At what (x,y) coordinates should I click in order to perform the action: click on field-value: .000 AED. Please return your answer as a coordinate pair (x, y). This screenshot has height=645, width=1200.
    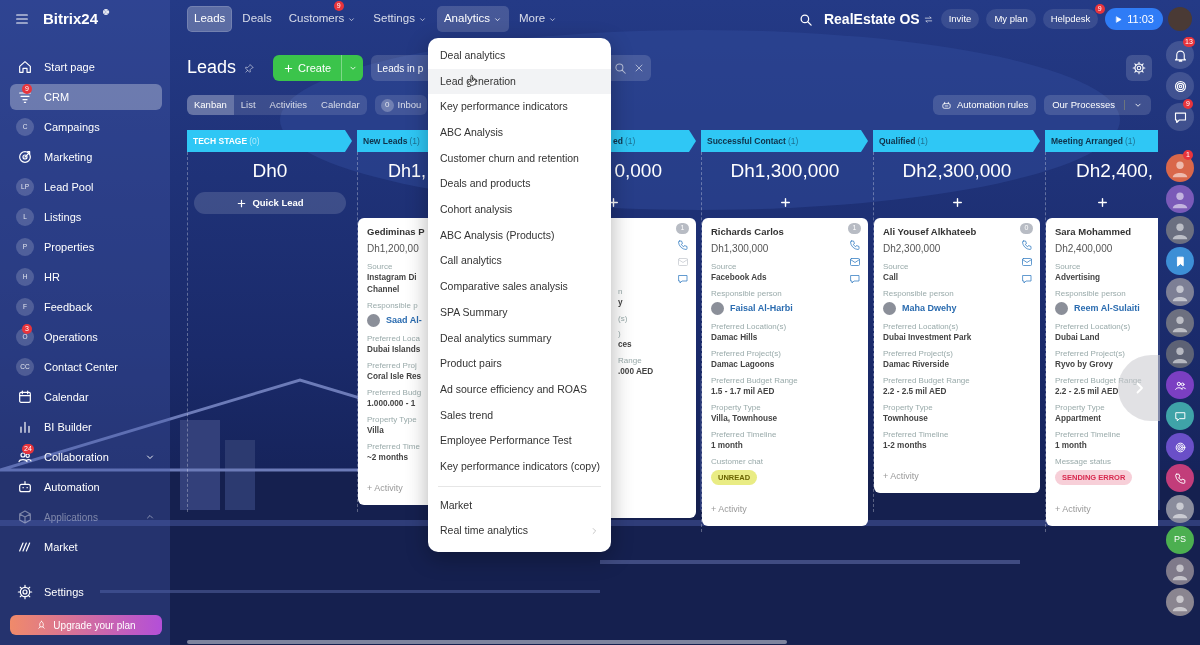
    Looking at the image, I should click on (636, 372).